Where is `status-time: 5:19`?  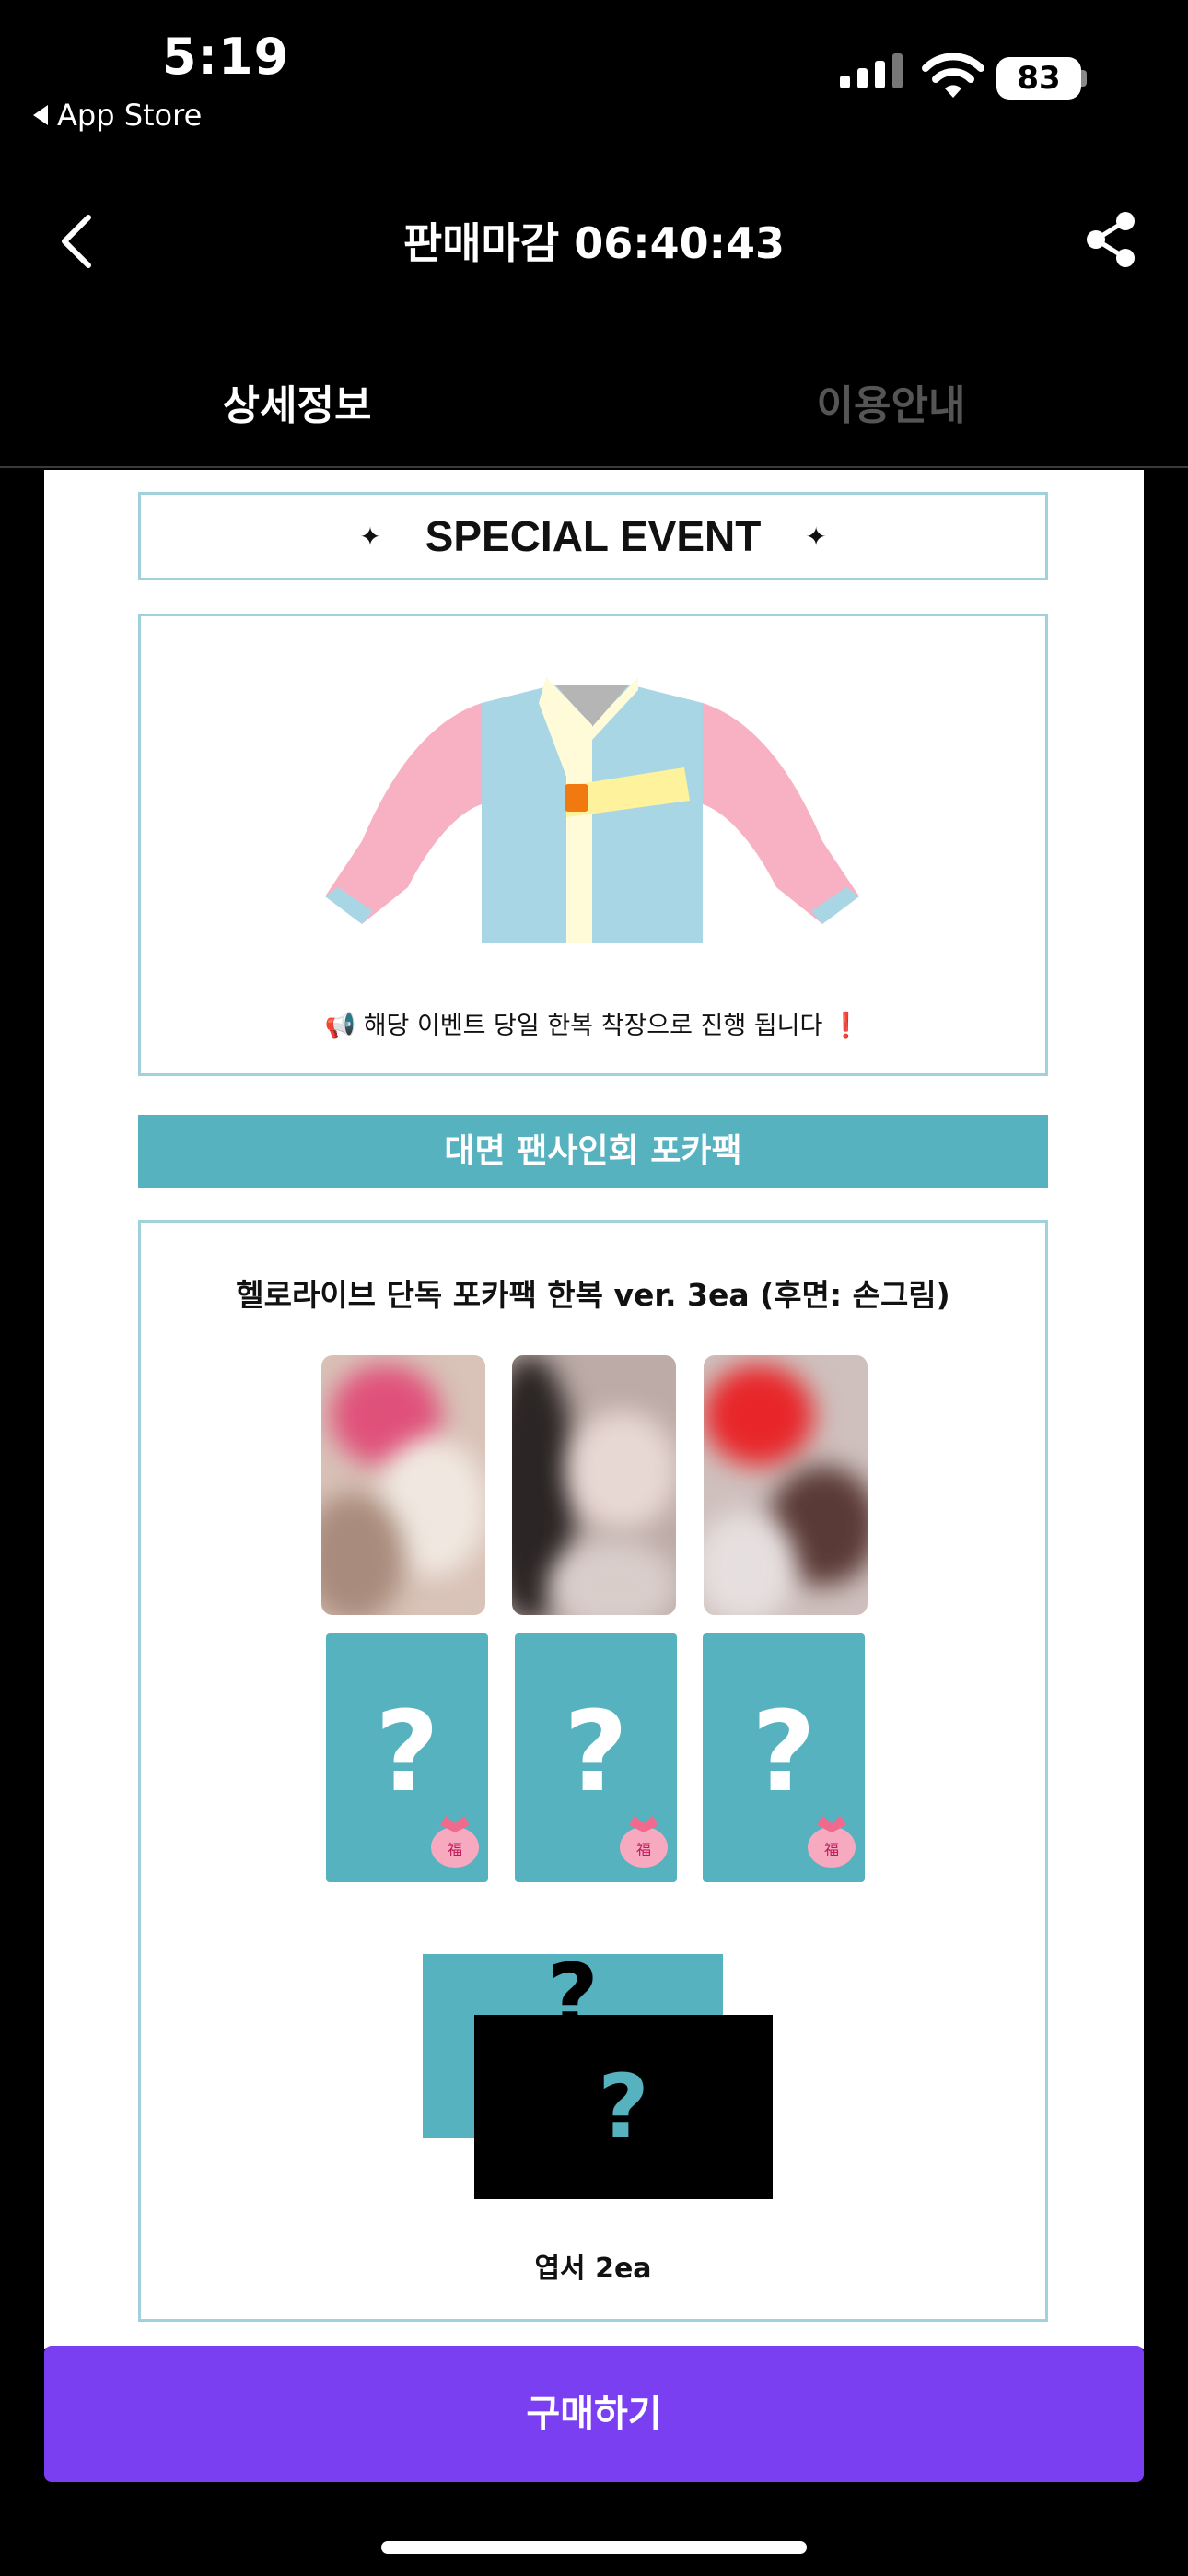
status-time: 5:19 is located at coordinates (225, 57).